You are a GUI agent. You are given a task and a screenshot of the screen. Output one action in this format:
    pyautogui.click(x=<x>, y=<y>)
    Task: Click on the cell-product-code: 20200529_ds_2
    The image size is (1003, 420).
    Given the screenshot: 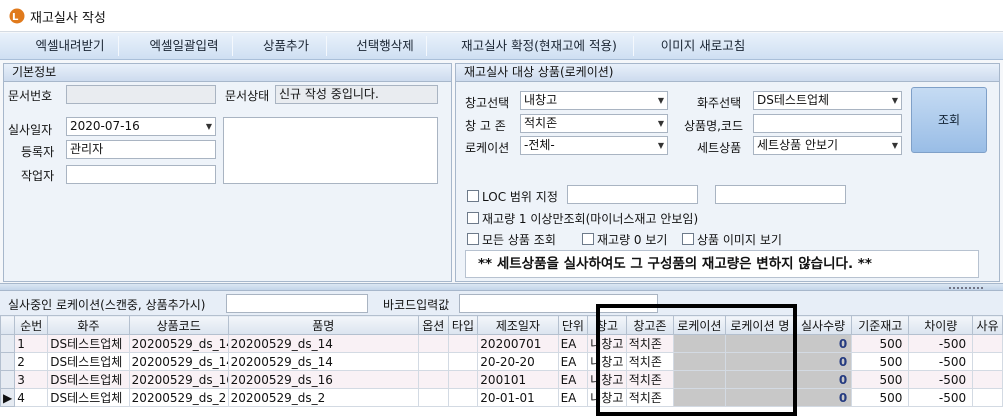 What is the action you would take?
    pyautogui.click(x=178, y=397)
    